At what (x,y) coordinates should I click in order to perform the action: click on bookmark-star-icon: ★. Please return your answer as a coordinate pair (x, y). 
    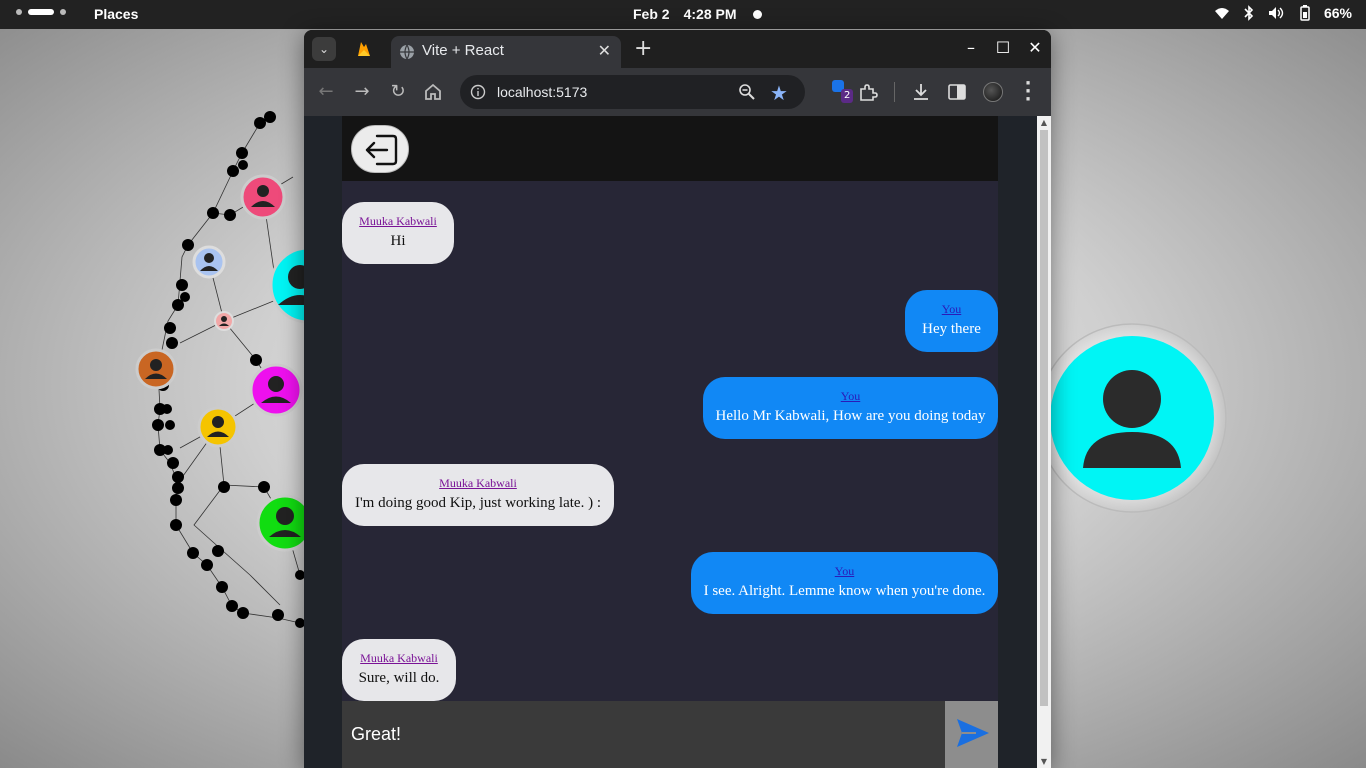
    Looking at the image, I should click on (779, 93).